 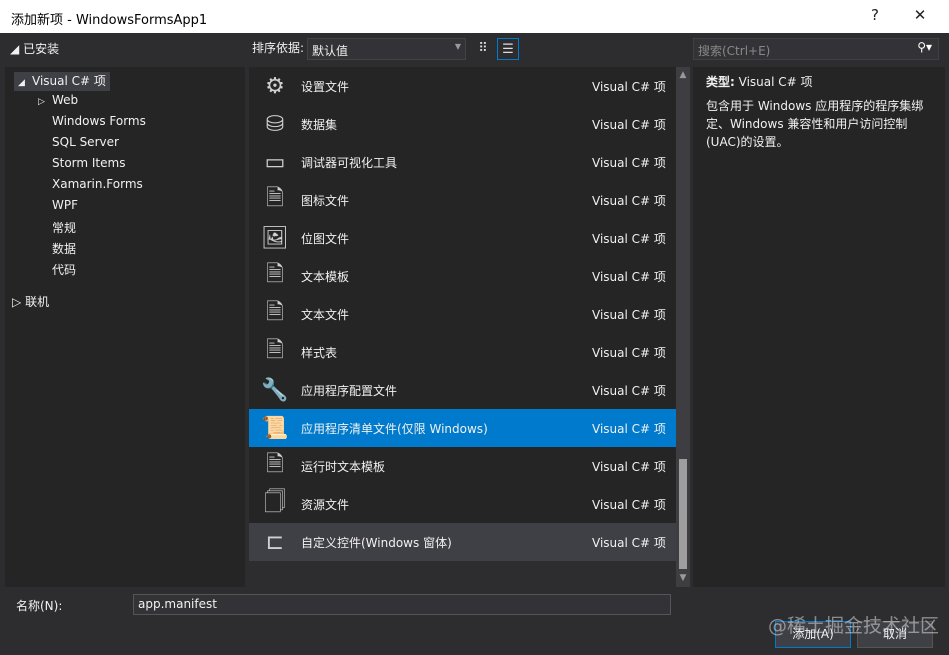 I want to click on watermark: @稀土掘金技术社区, so click(x=854, y=626).